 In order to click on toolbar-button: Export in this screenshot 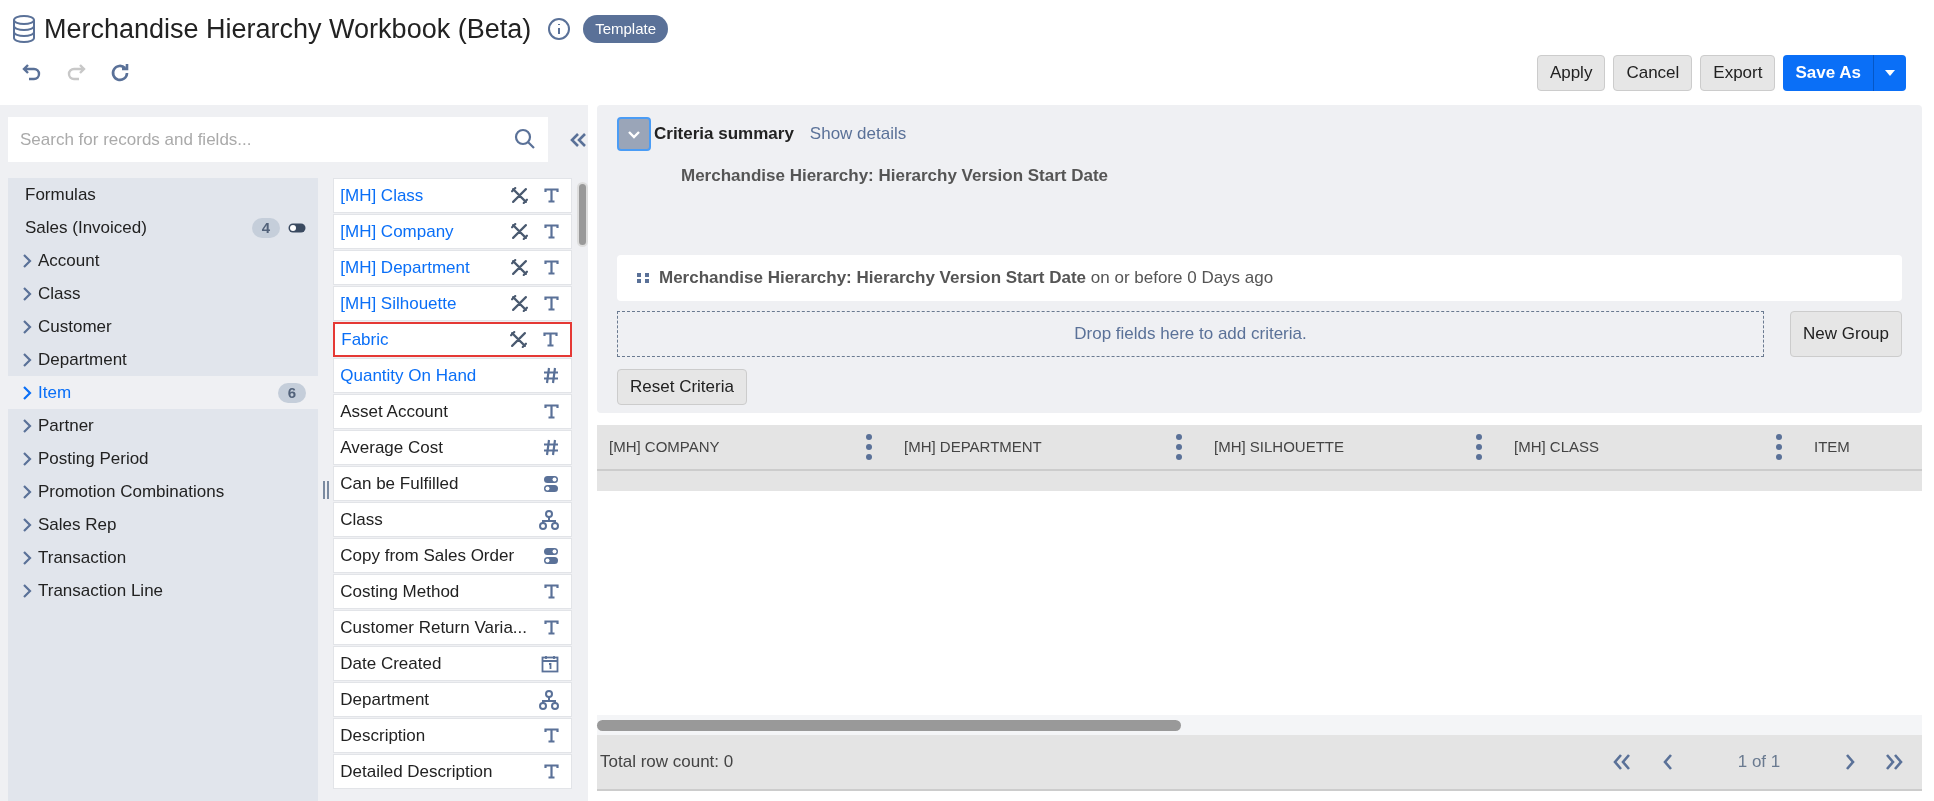, I will do `click(1738, 73)`.